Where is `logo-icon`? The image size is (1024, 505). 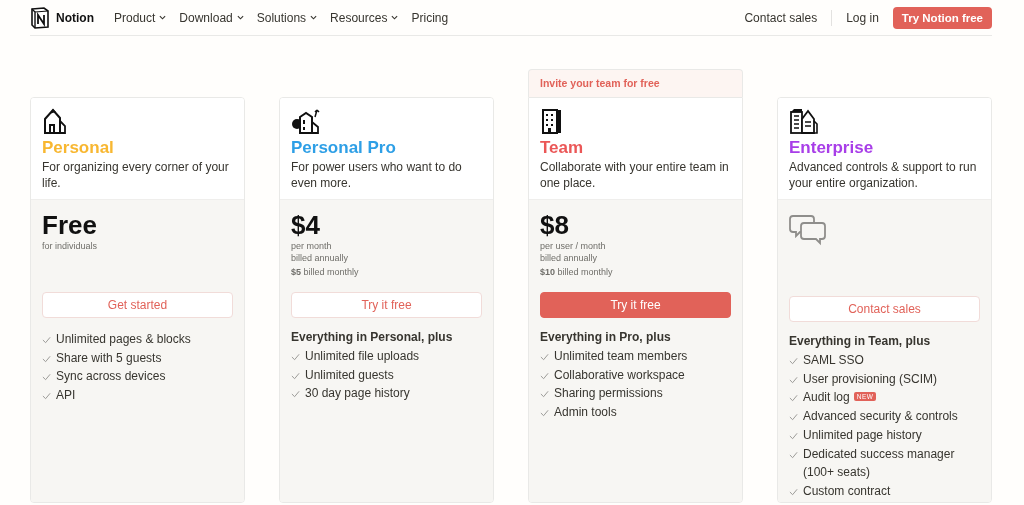 logo-icon is located at coordinates (40, 17).